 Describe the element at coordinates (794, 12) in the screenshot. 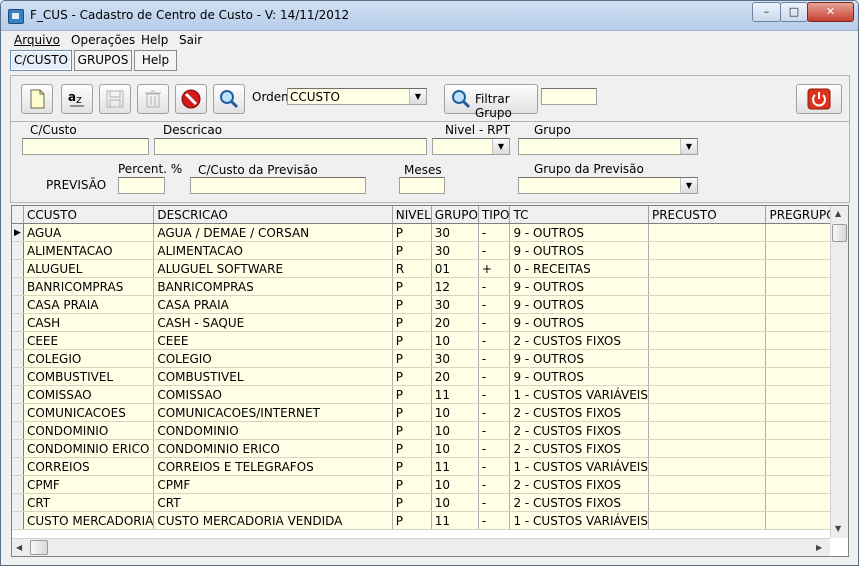

I see `maximize-button: □` at that location.